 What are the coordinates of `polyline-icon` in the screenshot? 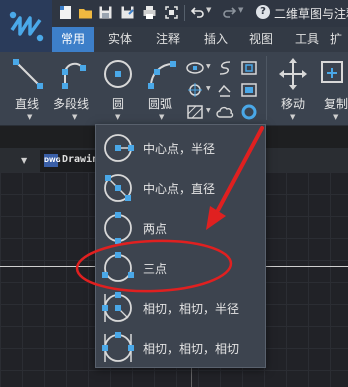 It's located at (74, 75).